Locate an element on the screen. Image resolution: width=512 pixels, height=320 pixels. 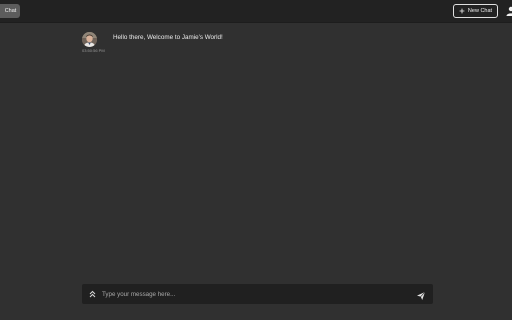
new-chat-button: New Chat is located at coordinates (475, 11).